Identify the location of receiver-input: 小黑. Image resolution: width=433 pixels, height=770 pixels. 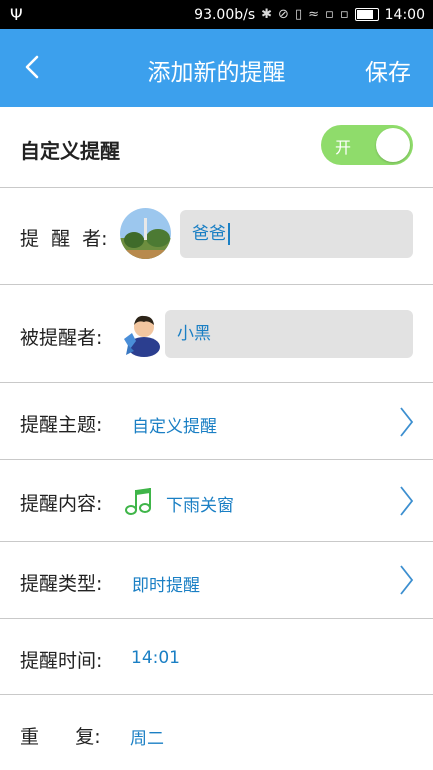
(289, 334).